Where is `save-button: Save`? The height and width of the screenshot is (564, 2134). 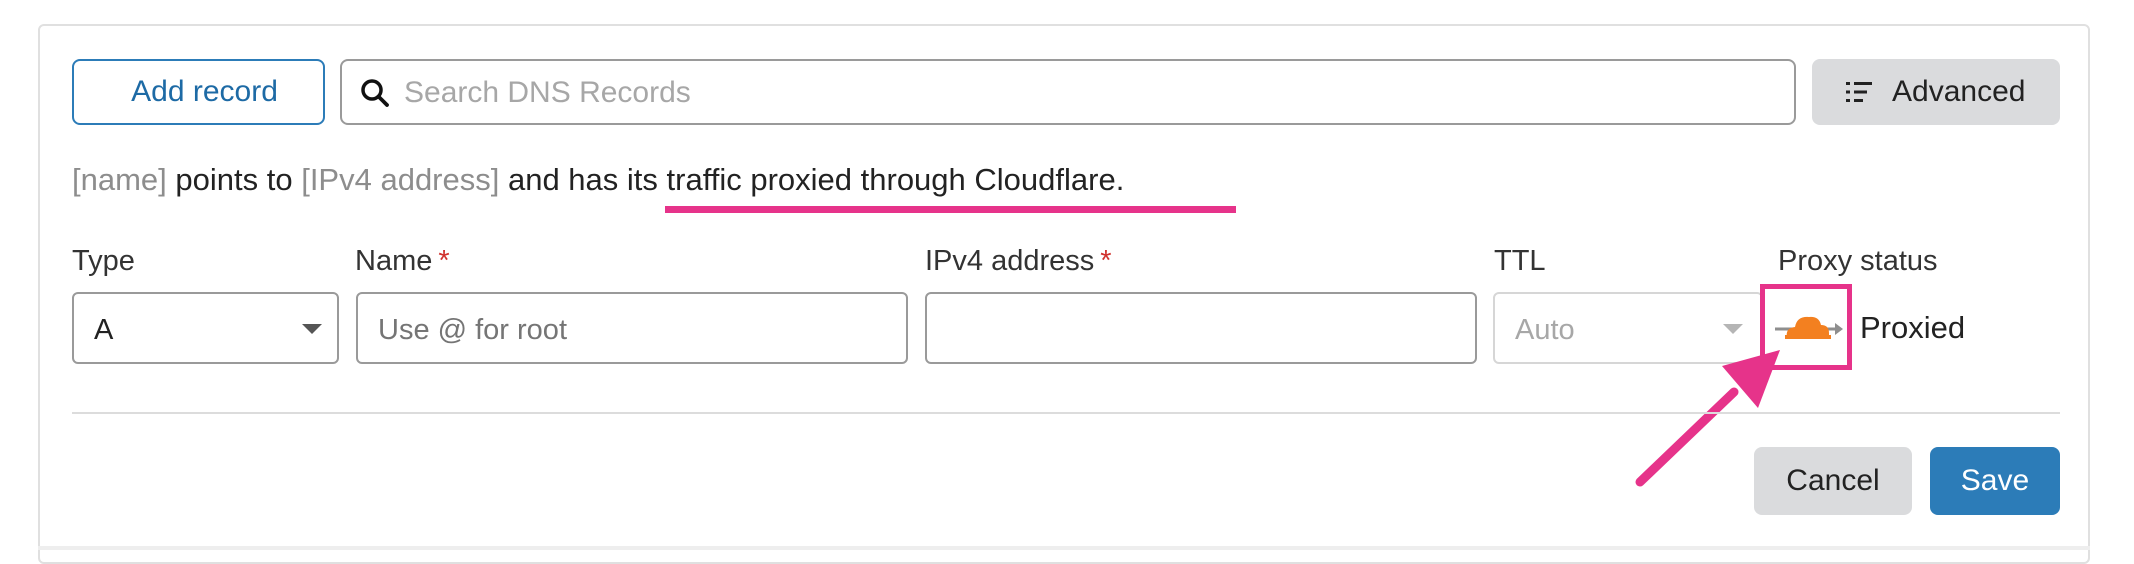
save-button: Save is located at coordinates (1995, 481).